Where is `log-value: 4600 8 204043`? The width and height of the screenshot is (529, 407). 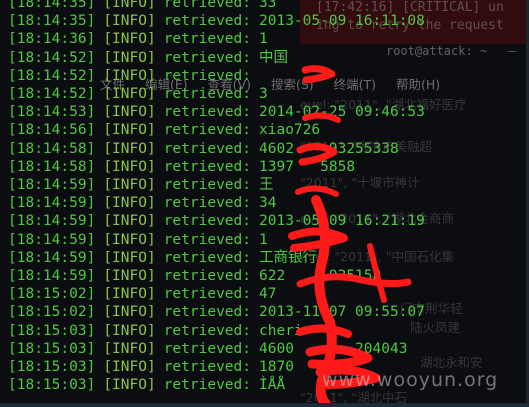 log-value: 4600 8 204043 is located at coordinates (333, 348).